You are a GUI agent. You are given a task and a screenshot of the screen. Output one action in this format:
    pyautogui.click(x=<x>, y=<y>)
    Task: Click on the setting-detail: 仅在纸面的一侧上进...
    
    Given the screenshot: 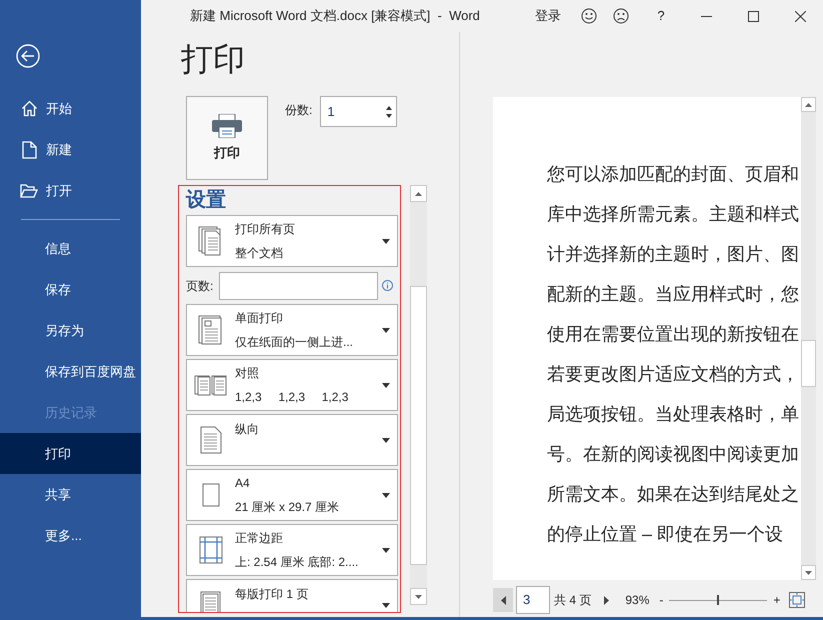 What is the action you would take?
    pyautogui.click(x=294, y=342)
    